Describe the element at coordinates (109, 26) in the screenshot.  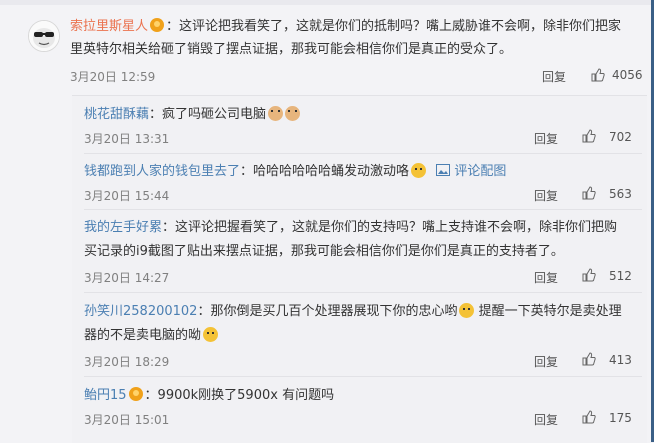
I see `comment-username: 索拉里斯星人` at that location.